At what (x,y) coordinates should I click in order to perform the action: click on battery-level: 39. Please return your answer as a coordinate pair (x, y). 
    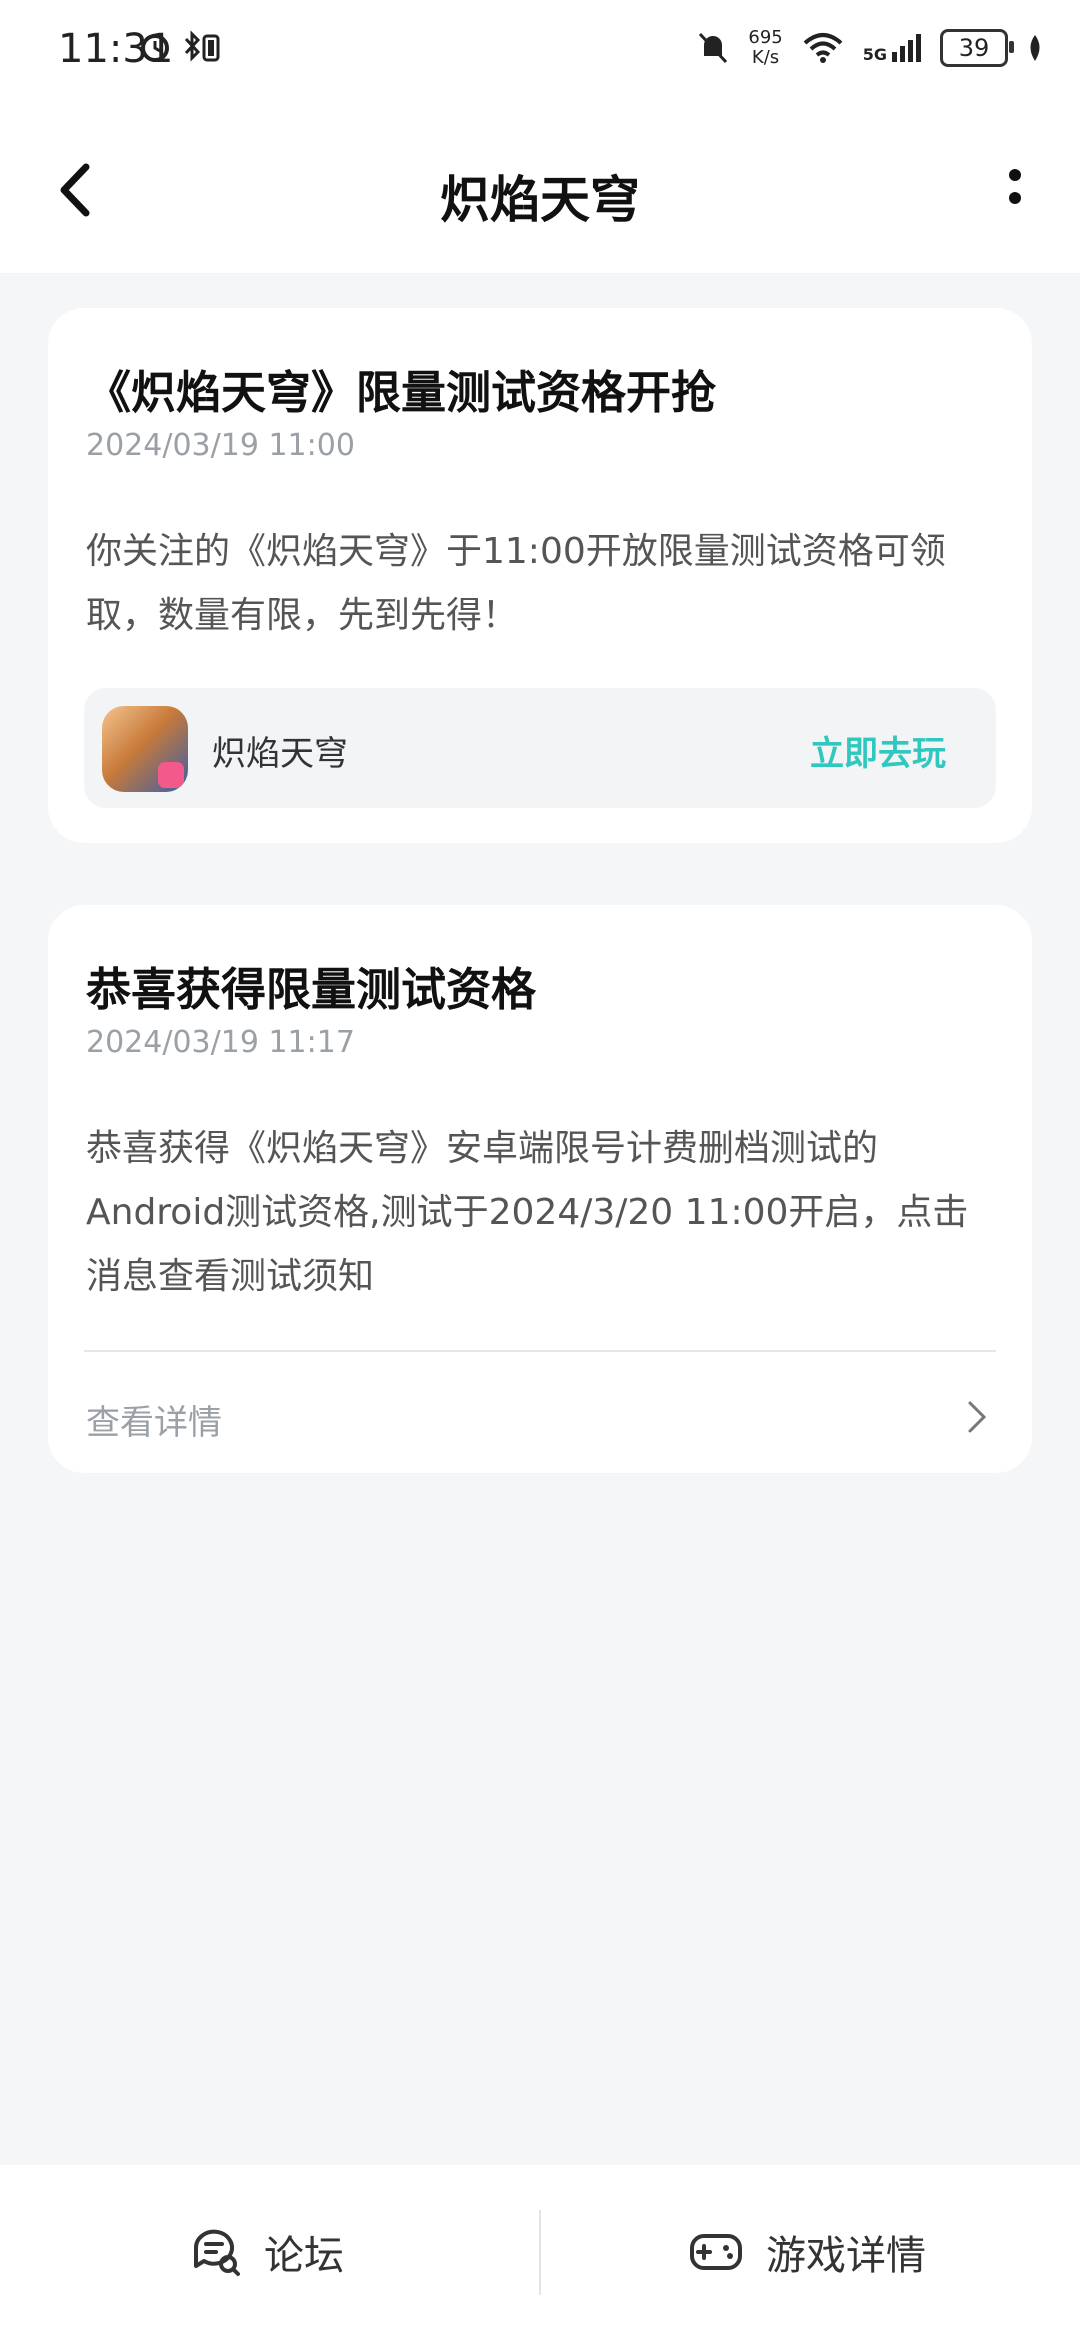
    Looking at the image, I should click on (974, 48).